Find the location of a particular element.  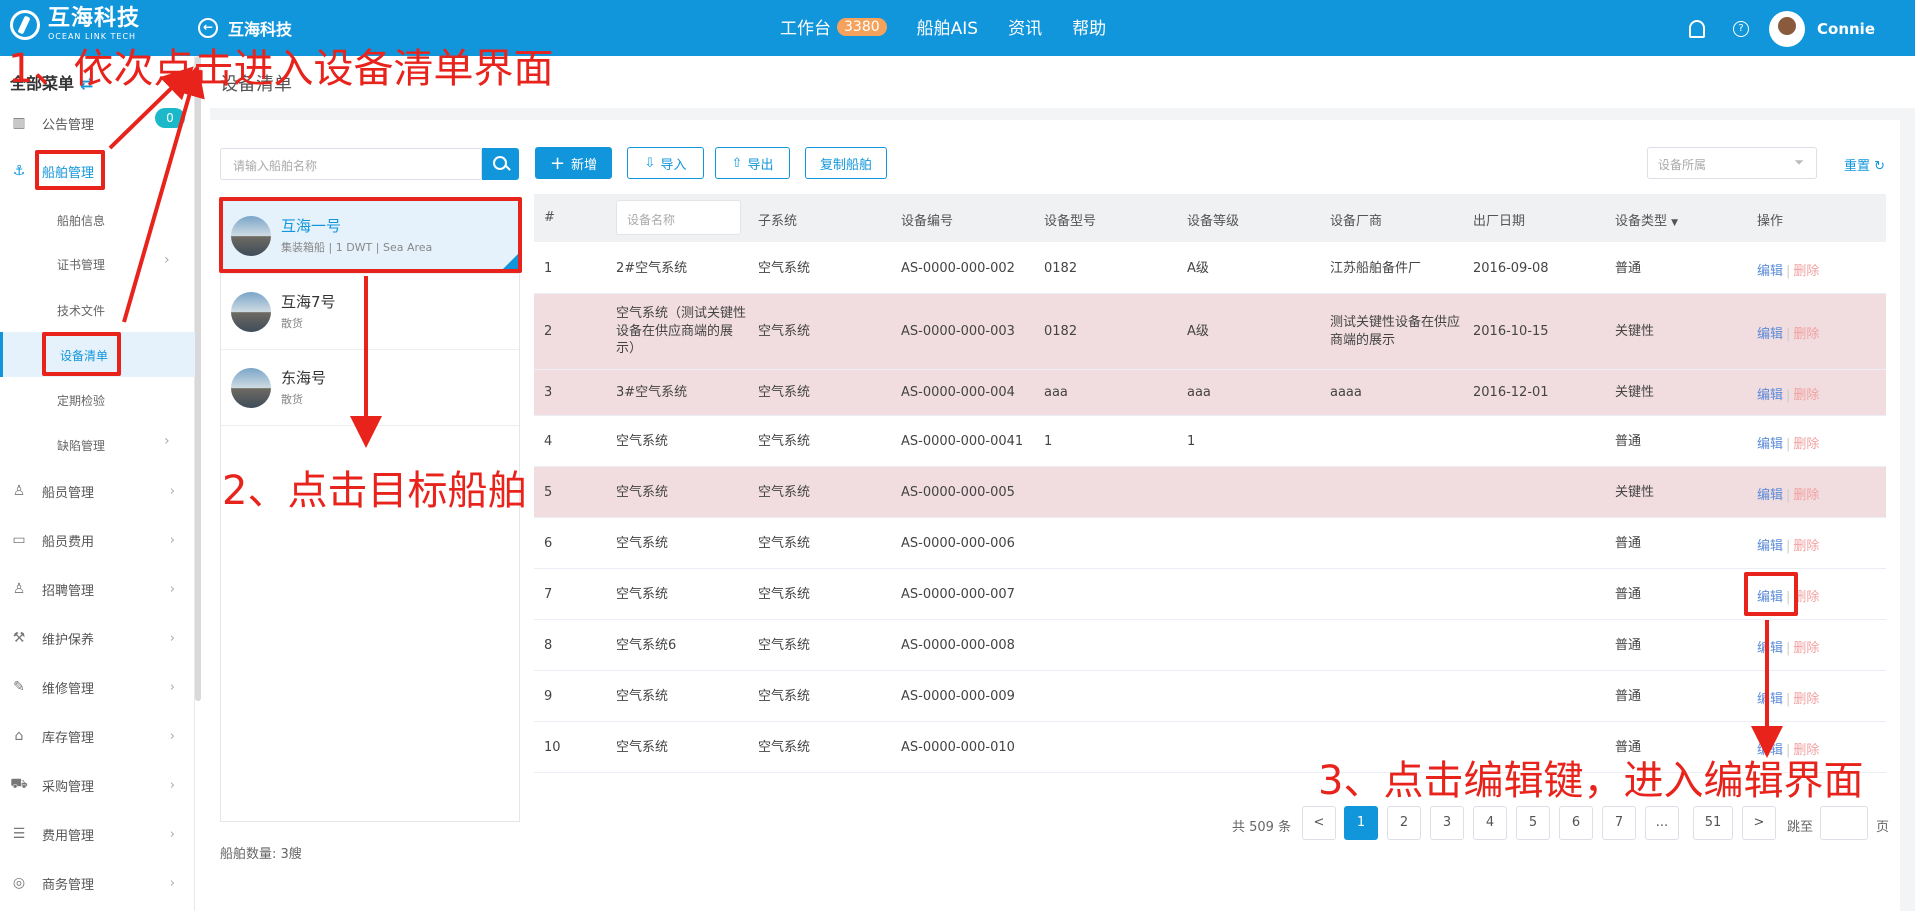

page-51: 51 is located at coordinates (1713, 823).